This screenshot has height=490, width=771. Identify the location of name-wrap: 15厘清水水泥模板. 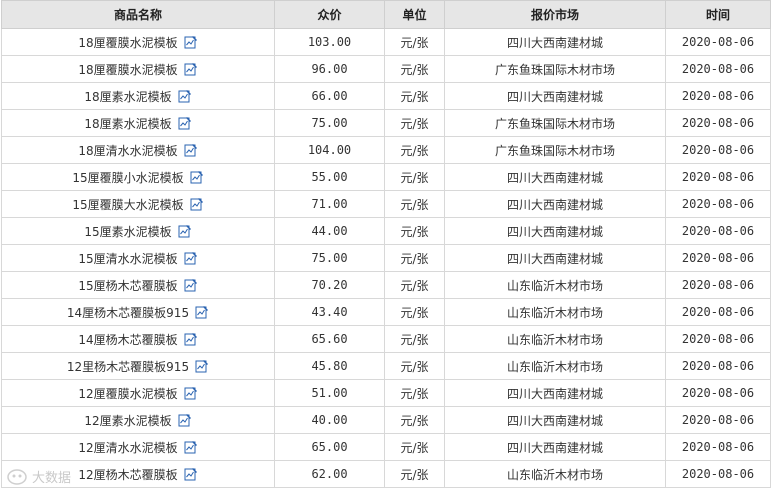
(137, 258).